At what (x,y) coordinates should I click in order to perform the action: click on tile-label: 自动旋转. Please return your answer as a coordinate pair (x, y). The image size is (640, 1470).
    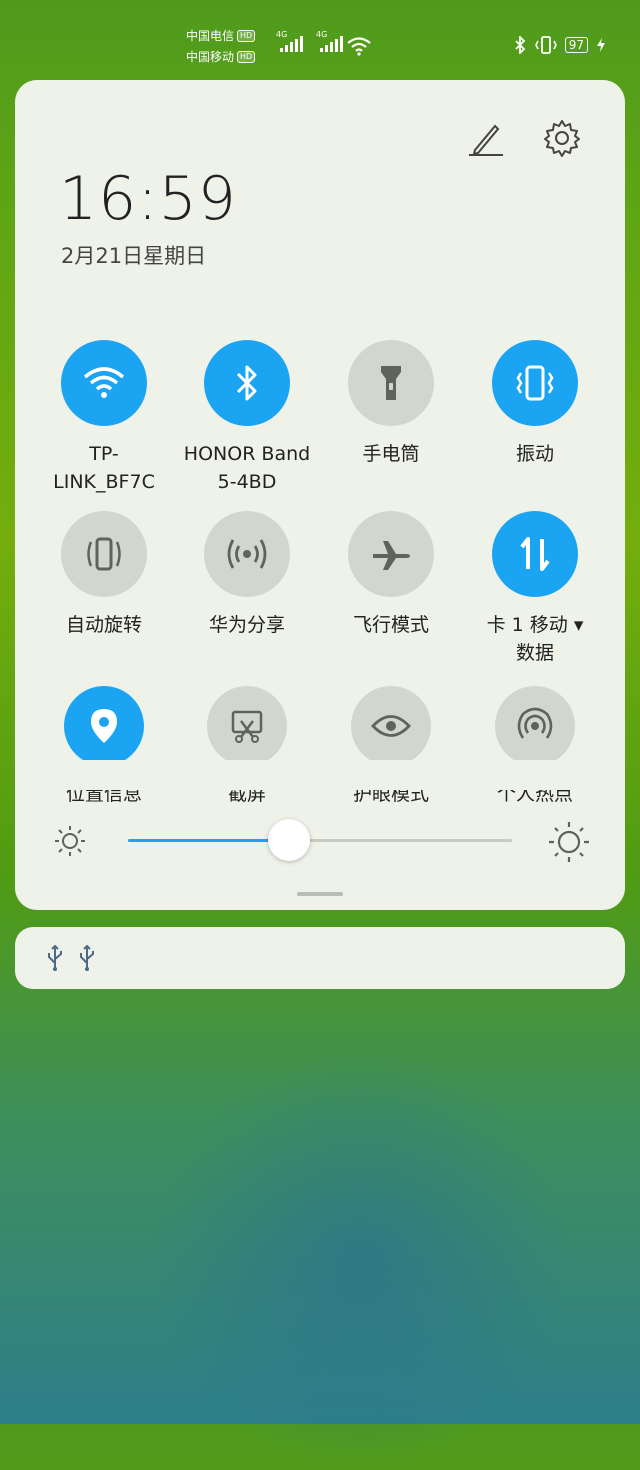
    Looking at the image, I should click on (103, 625).